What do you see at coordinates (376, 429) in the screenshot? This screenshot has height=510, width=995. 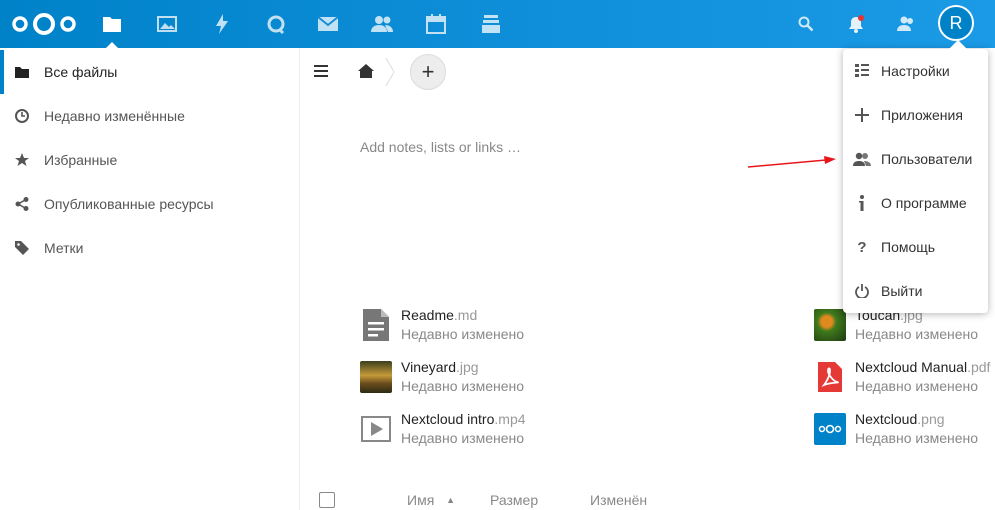 I see `video-file-icon` at bounding box center [376, 429].